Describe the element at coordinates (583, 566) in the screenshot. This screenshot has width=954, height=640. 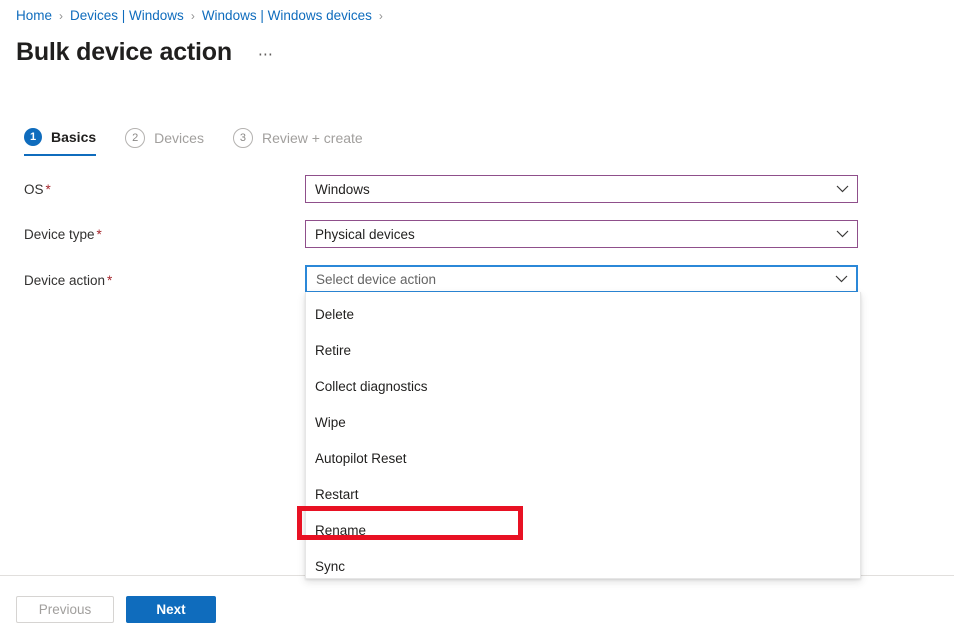
I see `dropdown-option-sync: Sync` at that location.